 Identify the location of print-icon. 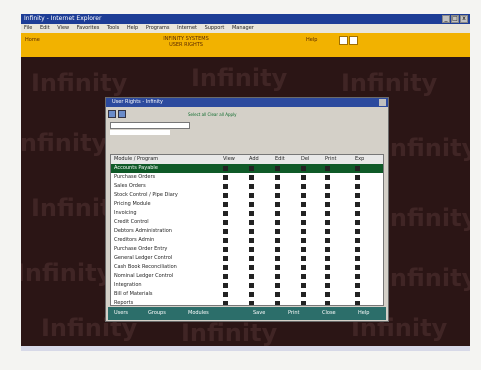
(343, 40).